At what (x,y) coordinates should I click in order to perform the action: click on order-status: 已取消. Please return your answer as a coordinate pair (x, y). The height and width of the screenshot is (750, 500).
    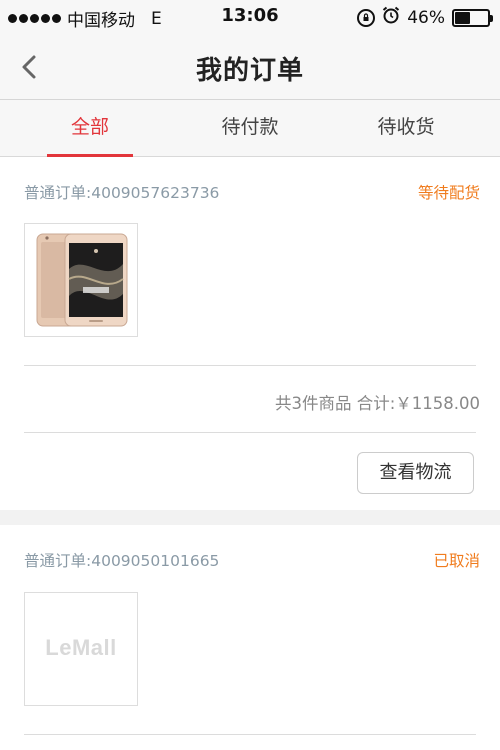
    Looking at the image, I should click on (456, 561).